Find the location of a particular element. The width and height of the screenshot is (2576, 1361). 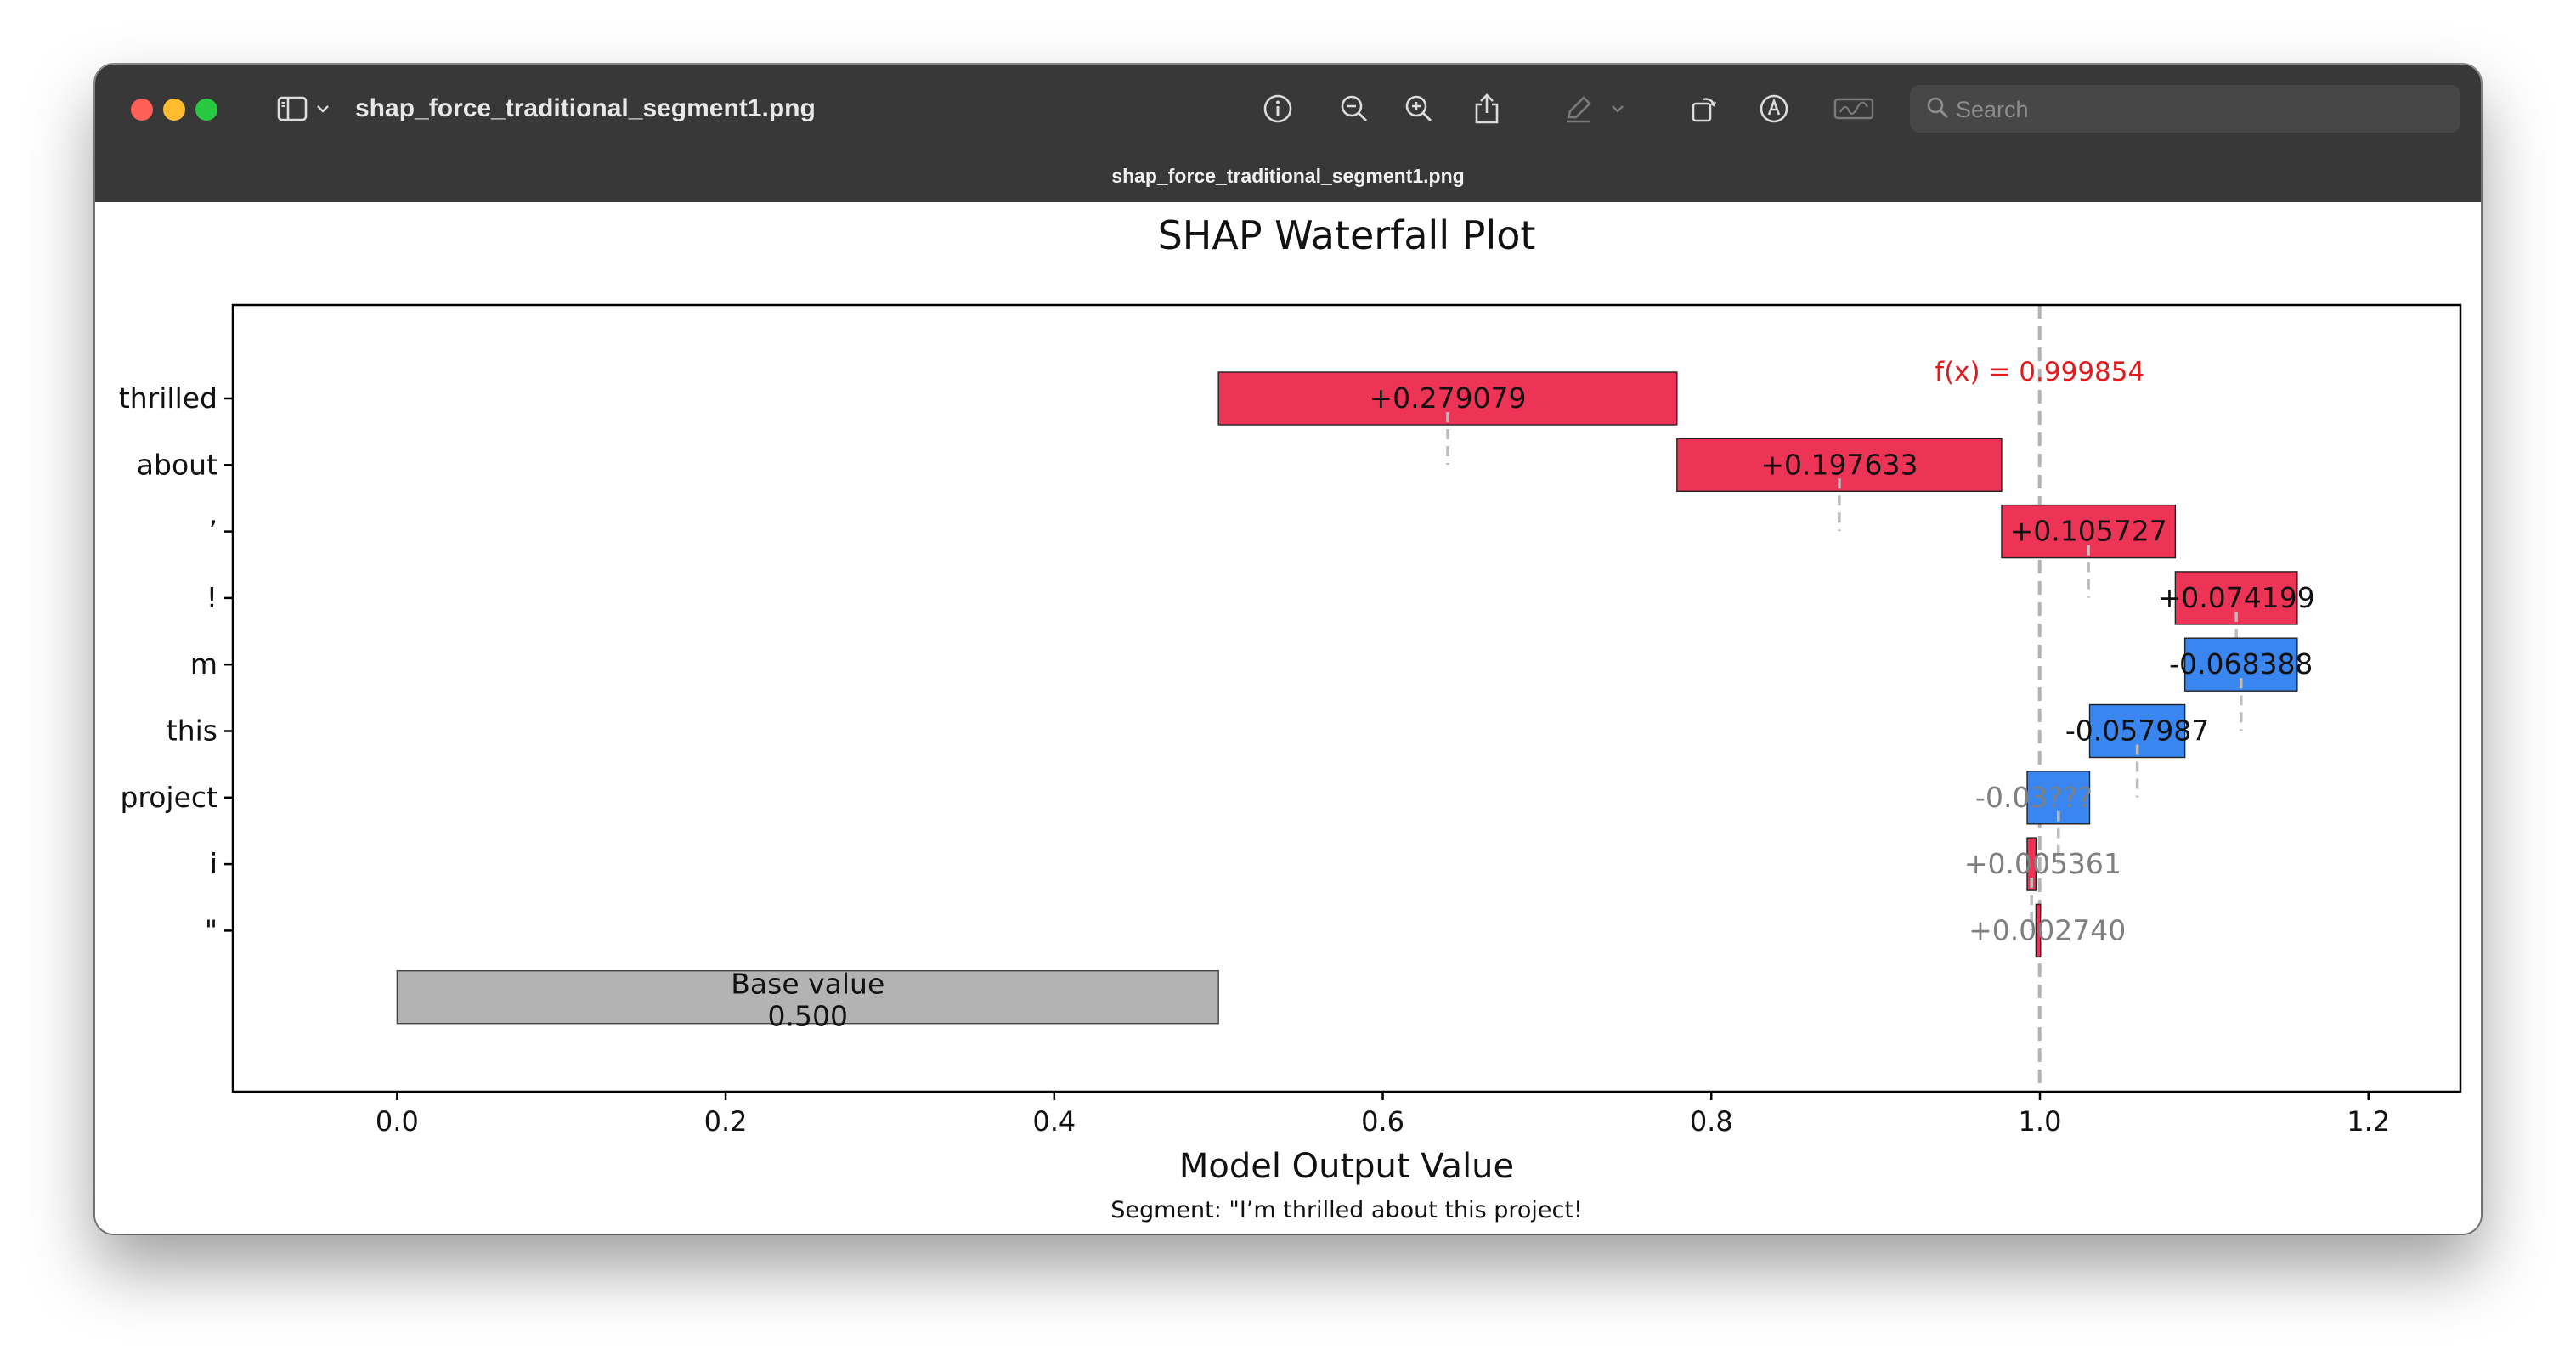

feature-label: m is located at coordinates (203, 663).